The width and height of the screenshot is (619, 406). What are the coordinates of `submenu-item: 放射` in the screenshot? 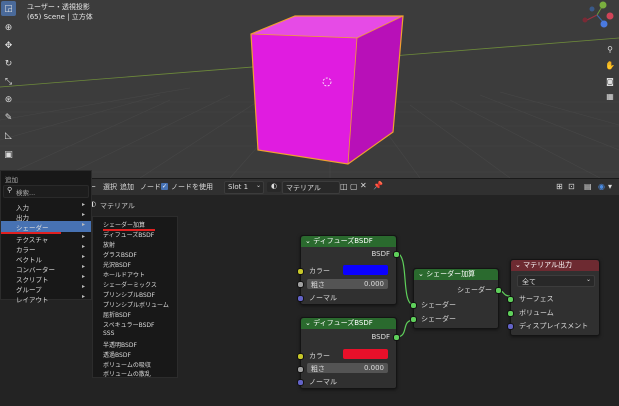 It's located at (109, 244).